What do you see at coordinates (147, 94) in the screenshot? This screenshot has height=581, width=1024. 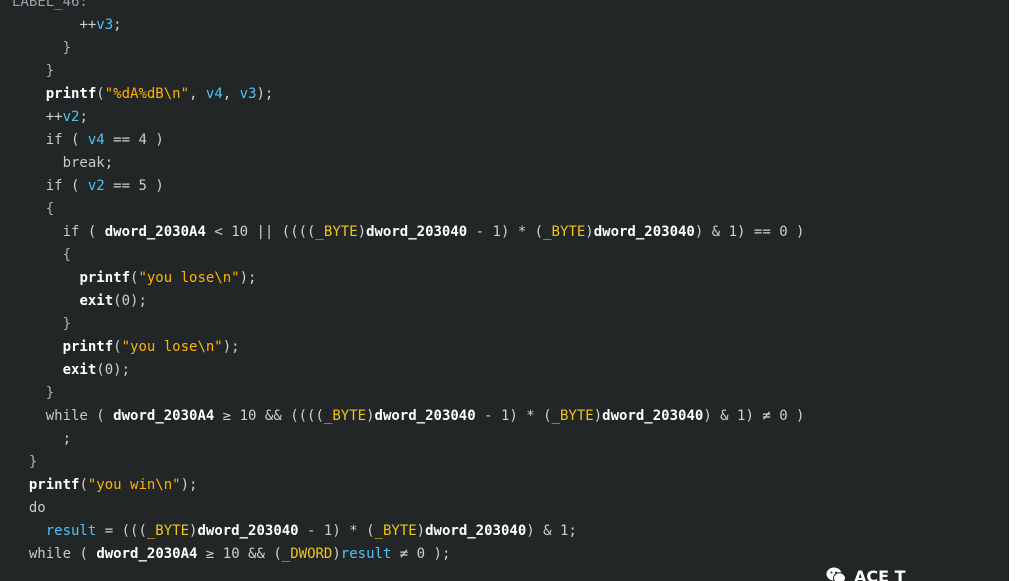 I see `string-token: "%dA%dB\n"` at bounding box center [147, 94].